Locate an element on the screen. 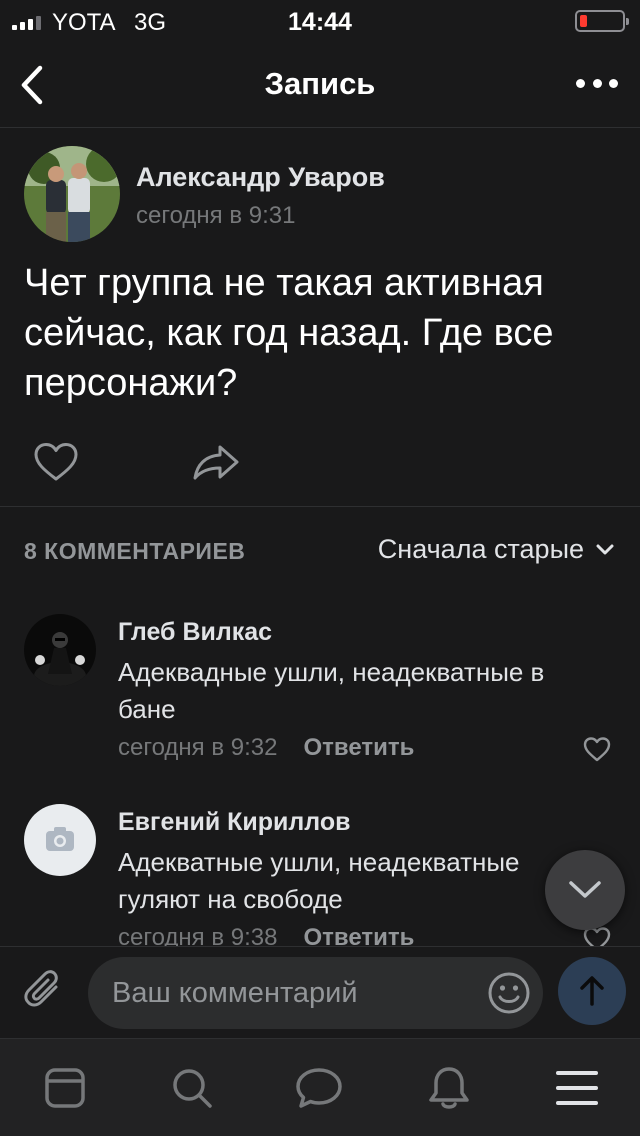  comment-timestamp: сегодня в 9:32 is located at coordinates (198, 747).